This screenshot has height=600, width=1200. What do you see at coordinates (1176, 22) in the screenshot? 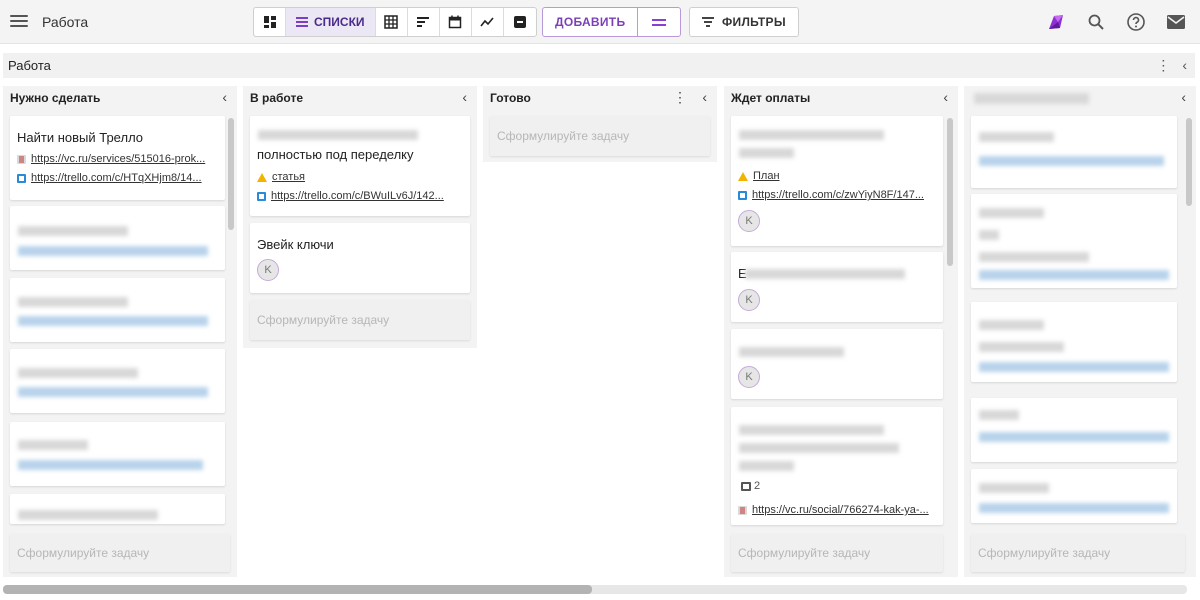
I see `mail-icon` at bounding box center [1176, 22].